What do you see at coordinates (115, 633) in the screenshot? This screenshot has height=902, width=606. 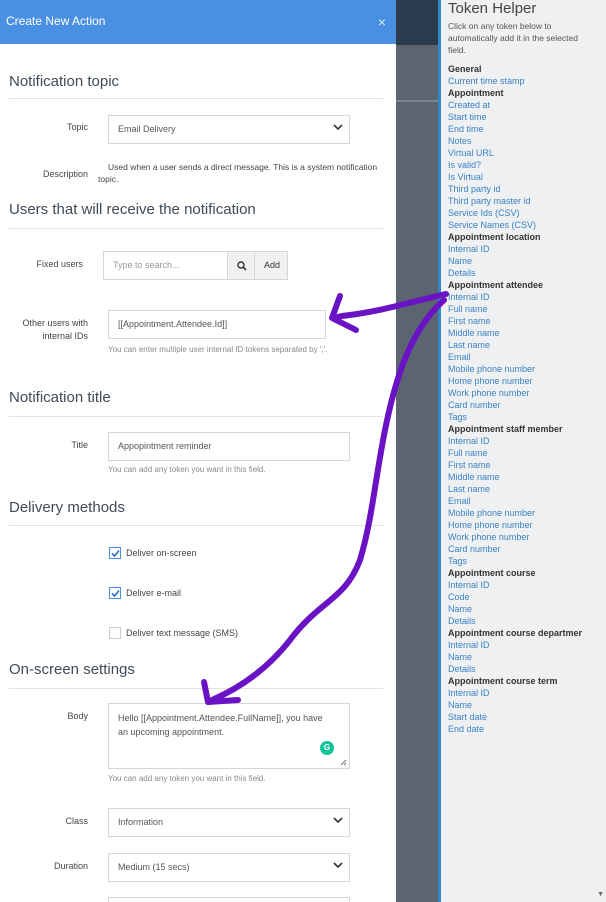 I see `deliver-sms-checkbox` at bounding box center [115, 633].